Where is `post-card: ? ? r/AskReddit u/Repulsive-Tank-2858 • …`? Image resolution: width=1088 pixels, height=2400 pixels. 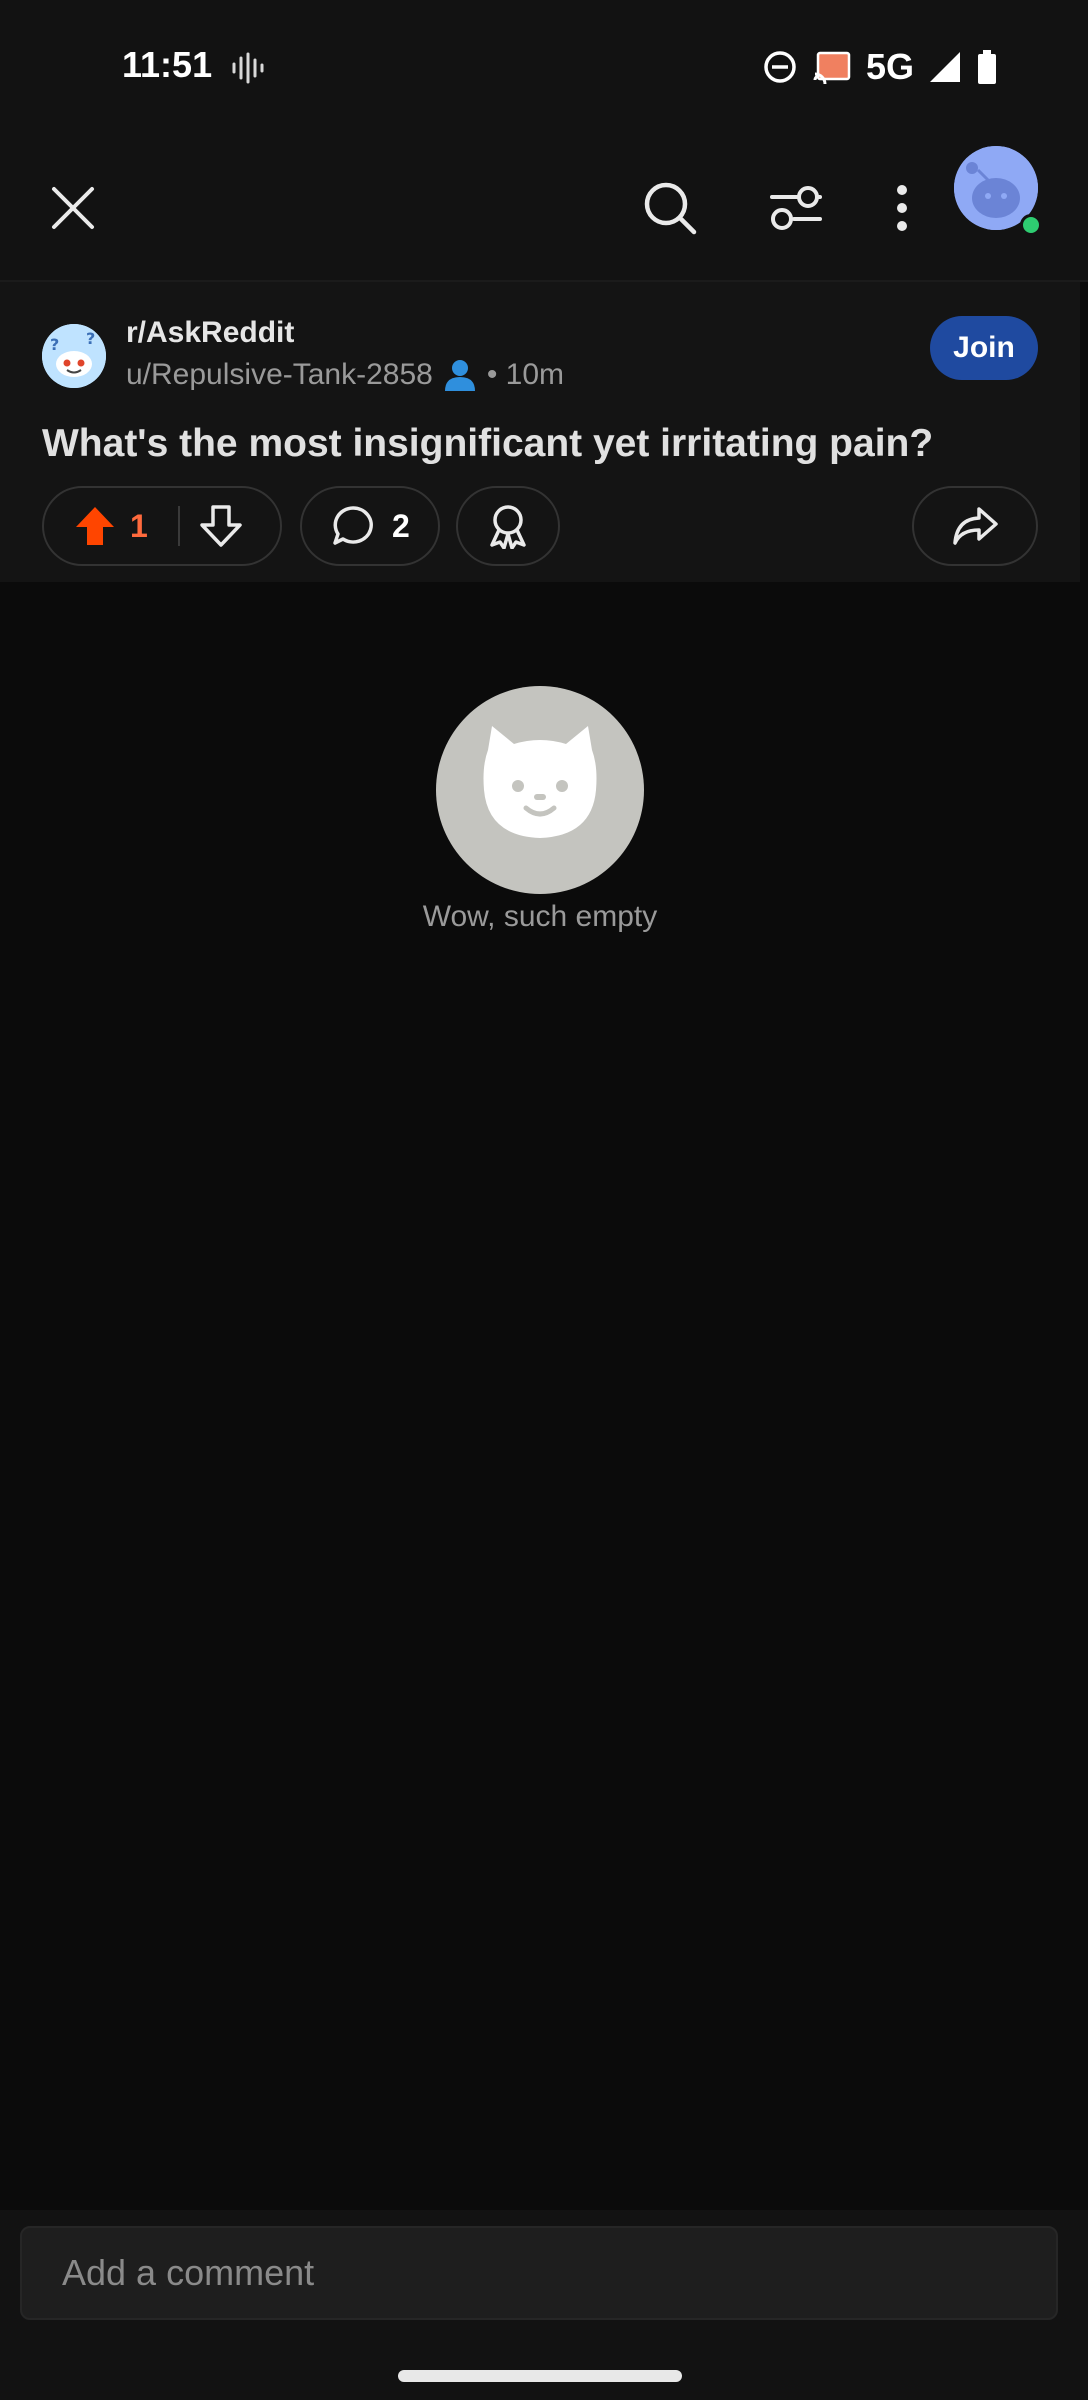 post-card: ? ? r/AskReddit u/Repulsive-Tank-2858 • … is located at coordinates (540, 432).